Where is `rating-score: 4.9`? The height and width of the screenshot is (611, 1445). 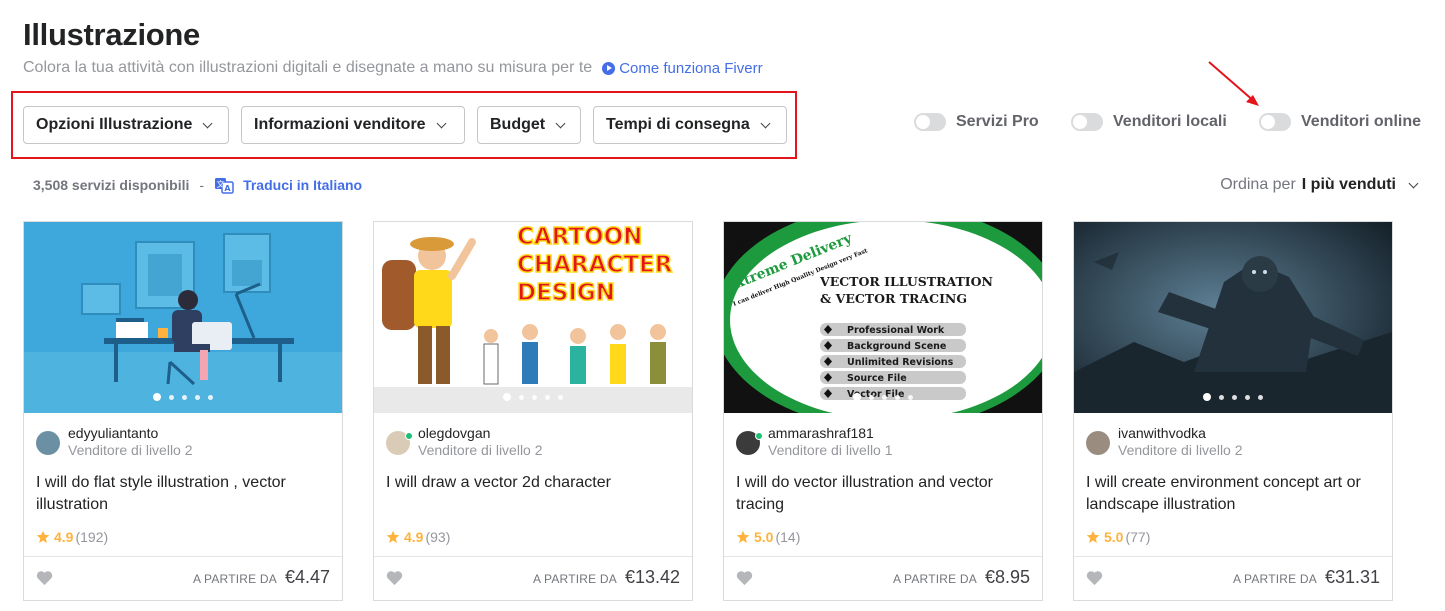 rating-score: 4.9 is located at coordinates (64, 537).